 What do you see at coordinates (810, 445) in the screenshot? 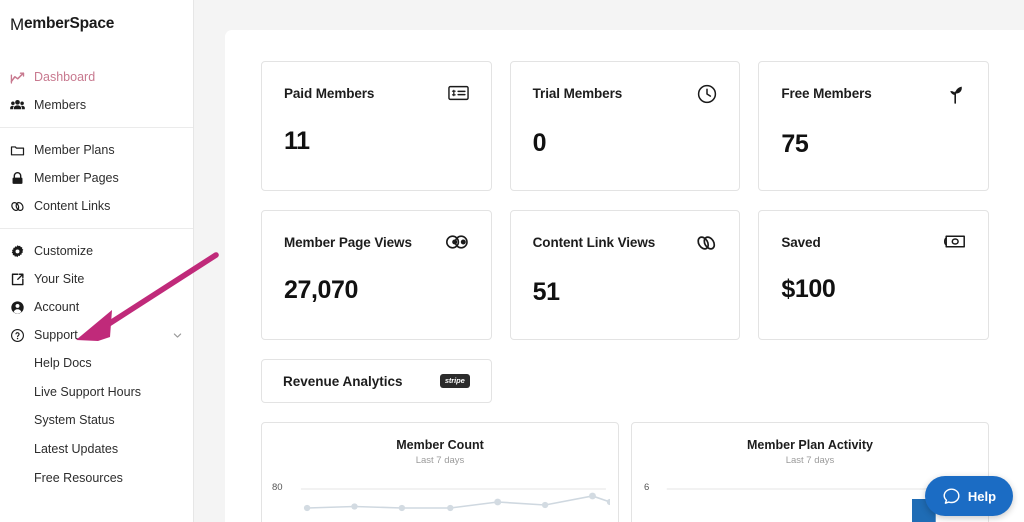
I see `chart-title: Member Plan Activity` at bounding box center [810, 445].